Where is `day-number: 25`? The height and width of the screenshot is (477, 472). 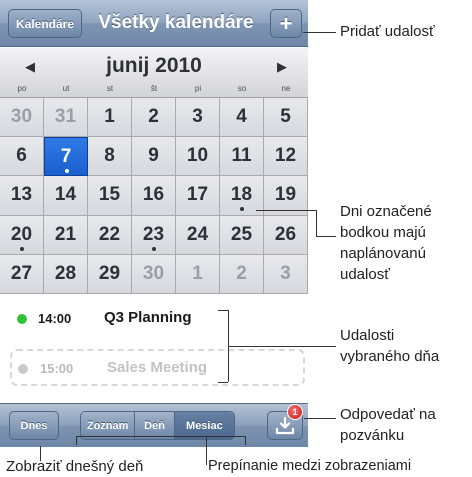 day-number: 25 is located at coordinates (241, 234).